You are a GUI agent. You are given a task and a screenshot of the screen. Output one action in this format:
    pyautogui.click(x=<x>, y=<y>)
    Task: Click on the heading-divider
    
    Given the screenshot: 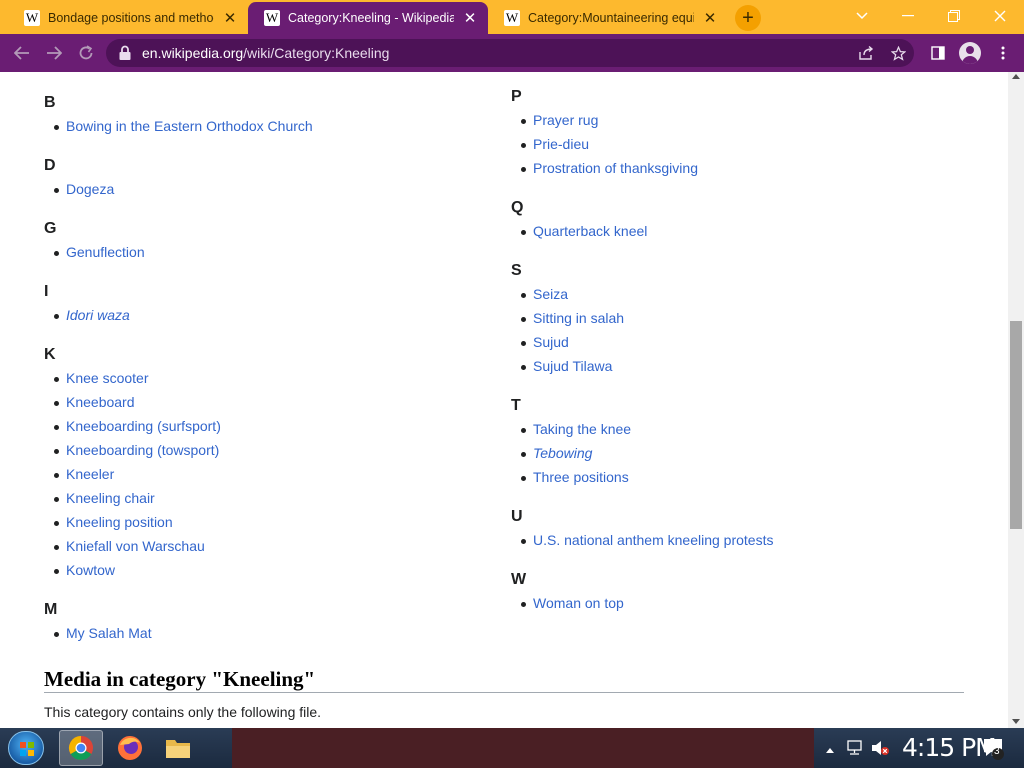 What is the action you would take?
    pyautogui.click(x=504, y=692)
    